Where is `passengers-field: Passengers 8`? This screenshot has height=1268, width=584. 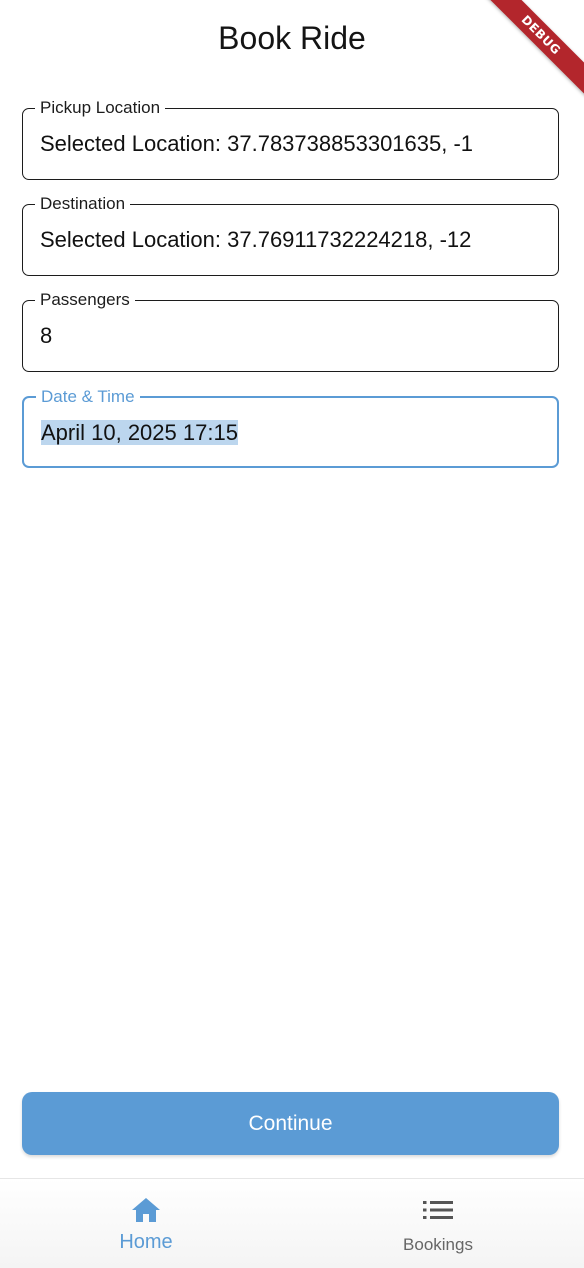
passengers-field: Passengers 8 is located at coordinates (290, 331).